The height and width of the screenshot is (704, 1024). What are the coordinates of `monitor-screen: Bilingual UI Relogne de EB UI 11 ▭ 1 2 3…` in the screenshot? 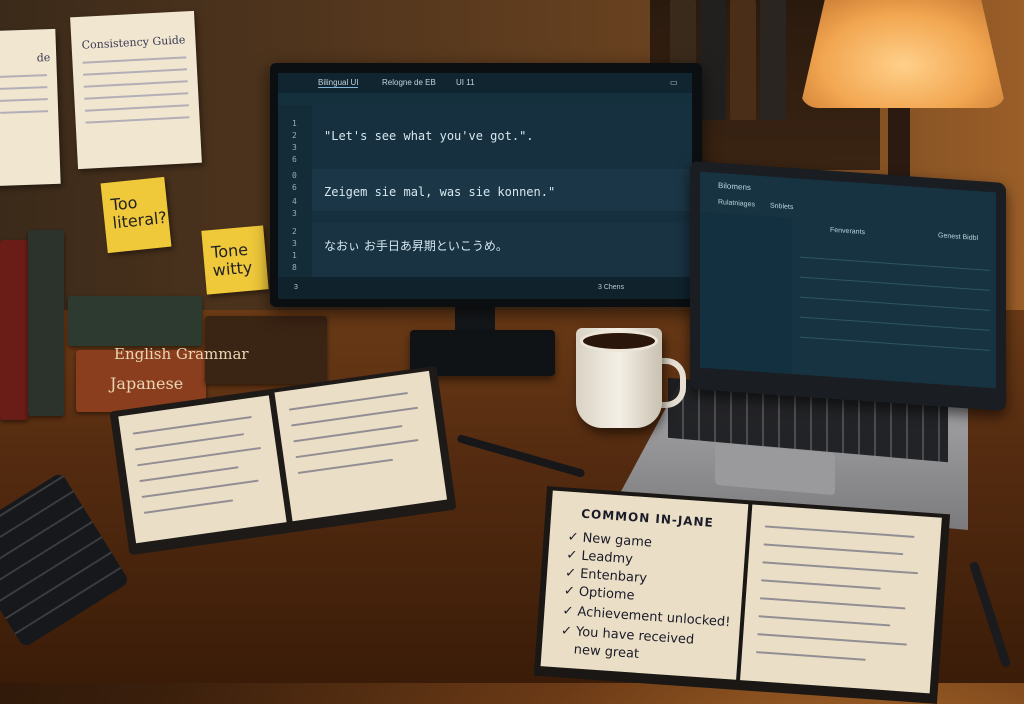 It's located at (485, 186).